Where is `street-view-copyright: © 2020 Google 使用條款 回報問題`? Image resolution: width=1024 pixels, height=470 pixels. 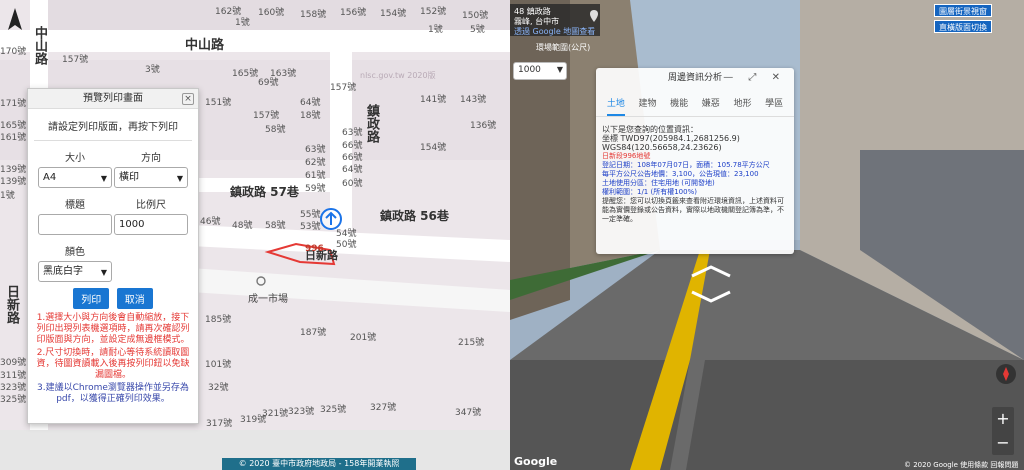 street-view-copyright: © 2020 Google 使用條款 回報問題 is located at coordinates (961, 465).